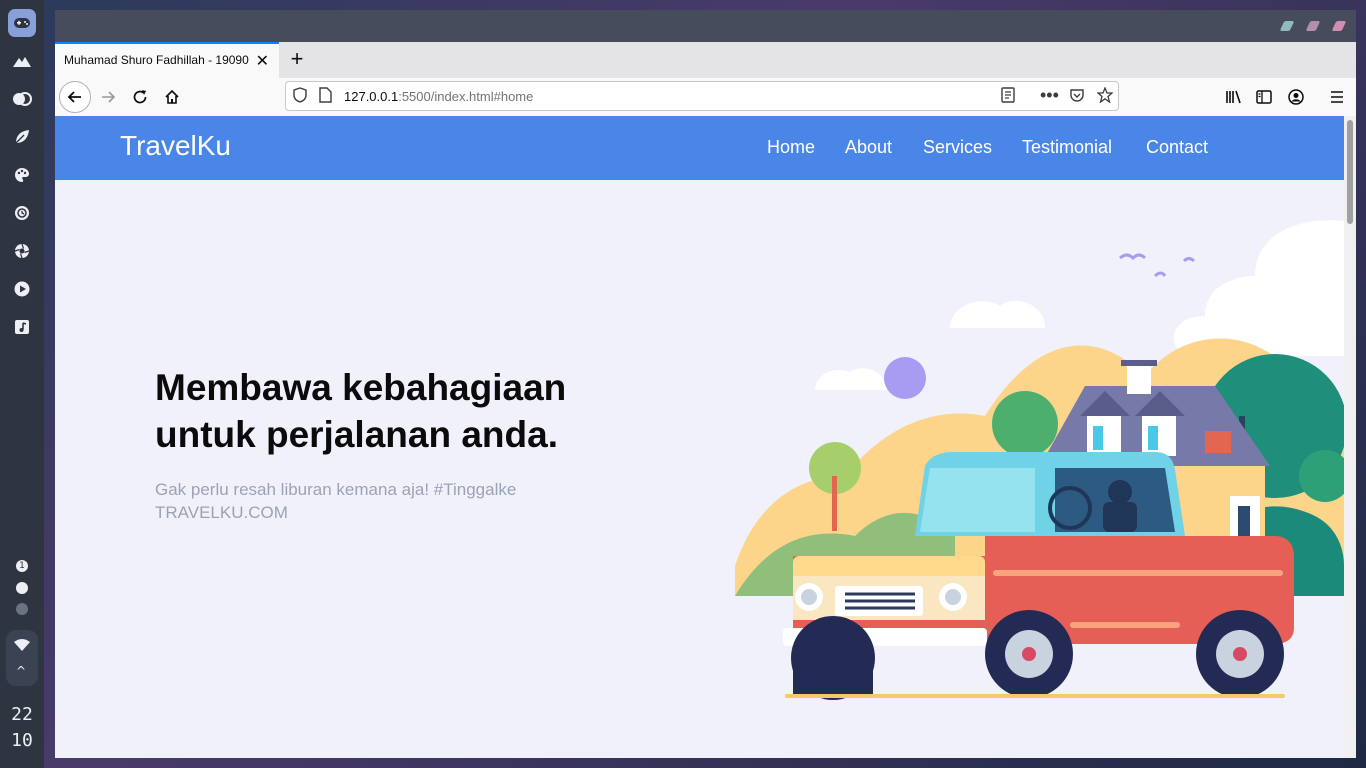 Image resolution: width=1366 pixels, height=768 pixels. What do you see at coordinates (1105, 96) in the screenshot?
I see `bookmark-star-icon` at bounding box center [1105, 96].